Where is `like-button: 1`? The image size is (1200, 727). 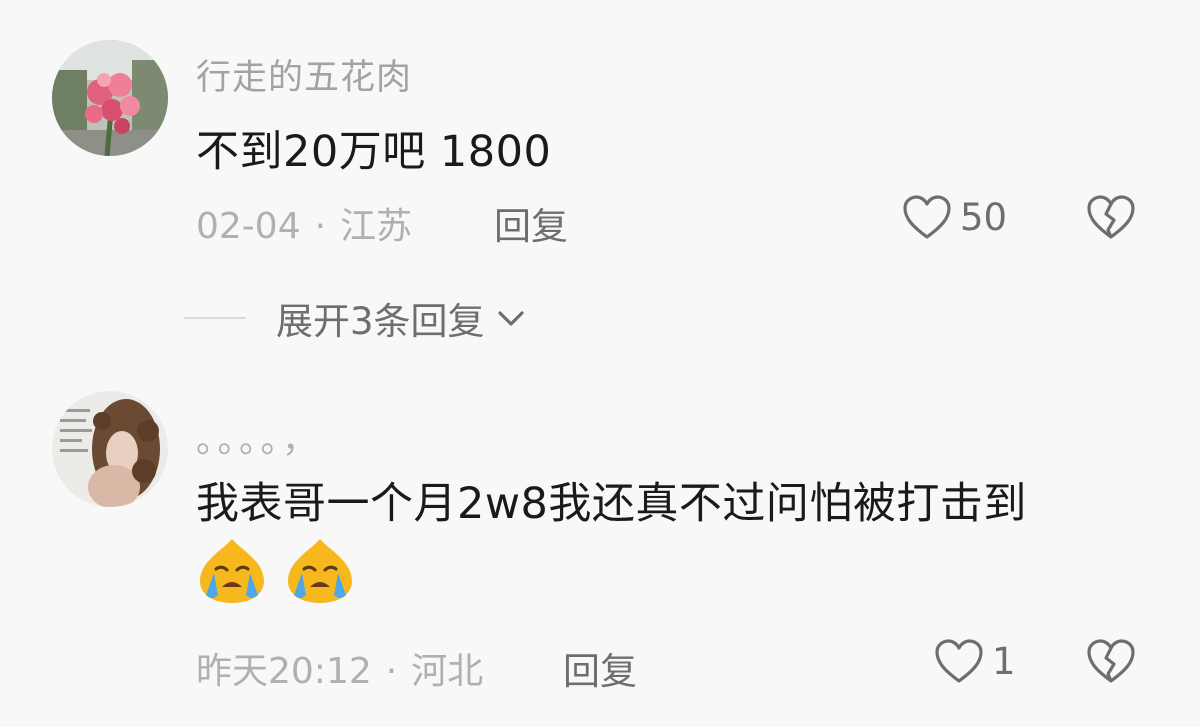
like-button: 1 is located at coordinates (975, 661).